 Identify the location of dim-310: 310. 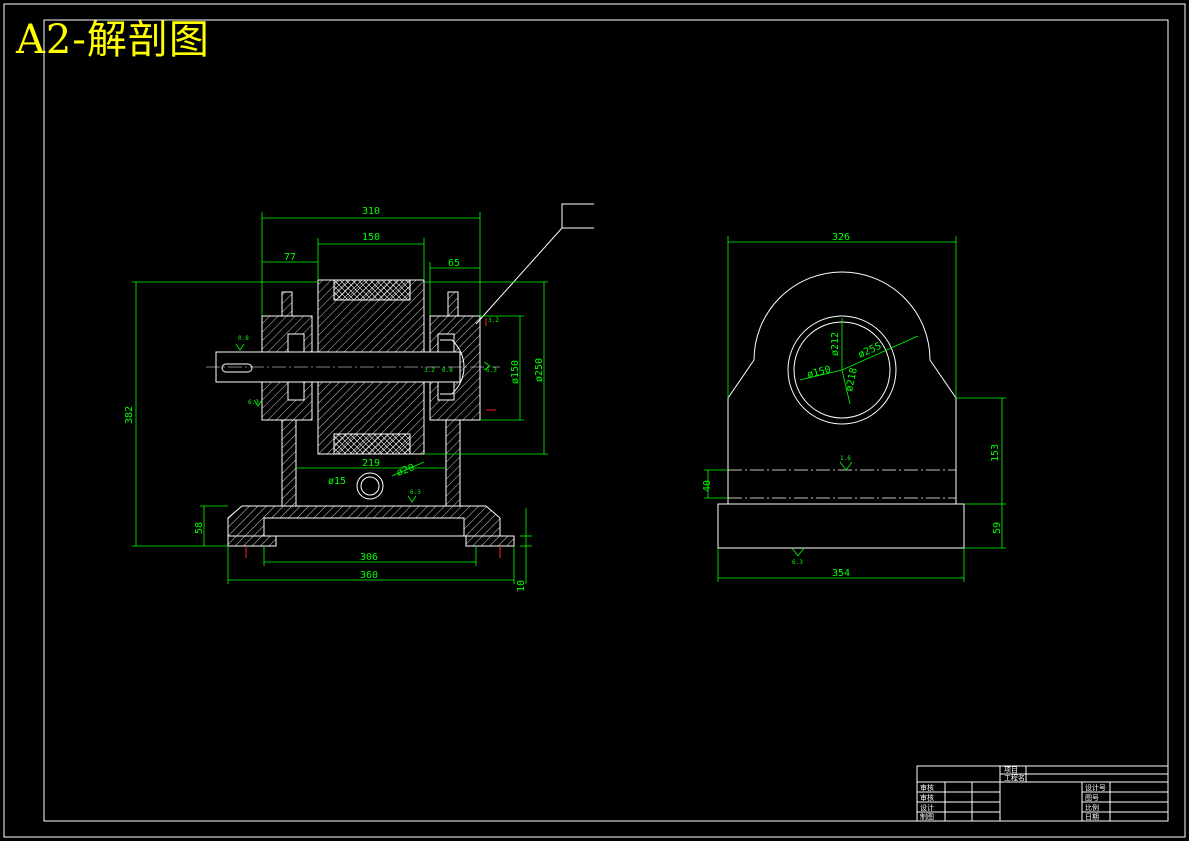
(371, 211).